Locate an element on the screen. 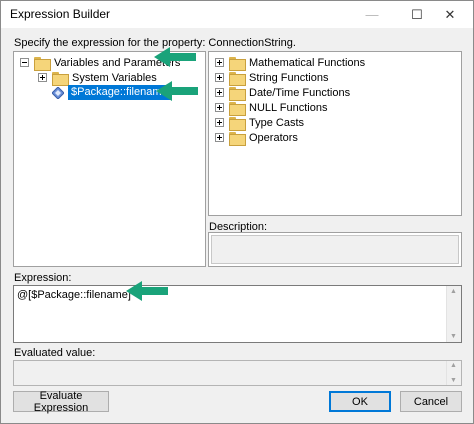 The height and width of the screenshot is (424, 474). tree-item-package-filename: $Package::filename is located at coordinates (111, 92).